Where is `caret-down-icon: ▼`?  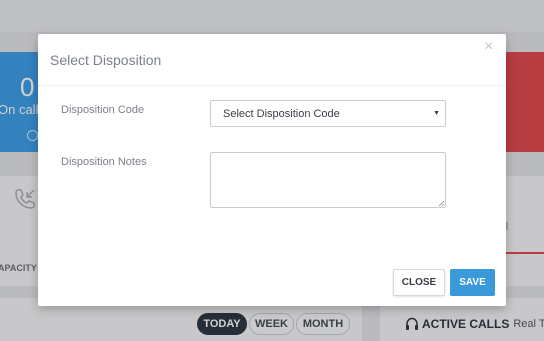 caret-down-icon: ▼ is located at coordinates (436, 113).